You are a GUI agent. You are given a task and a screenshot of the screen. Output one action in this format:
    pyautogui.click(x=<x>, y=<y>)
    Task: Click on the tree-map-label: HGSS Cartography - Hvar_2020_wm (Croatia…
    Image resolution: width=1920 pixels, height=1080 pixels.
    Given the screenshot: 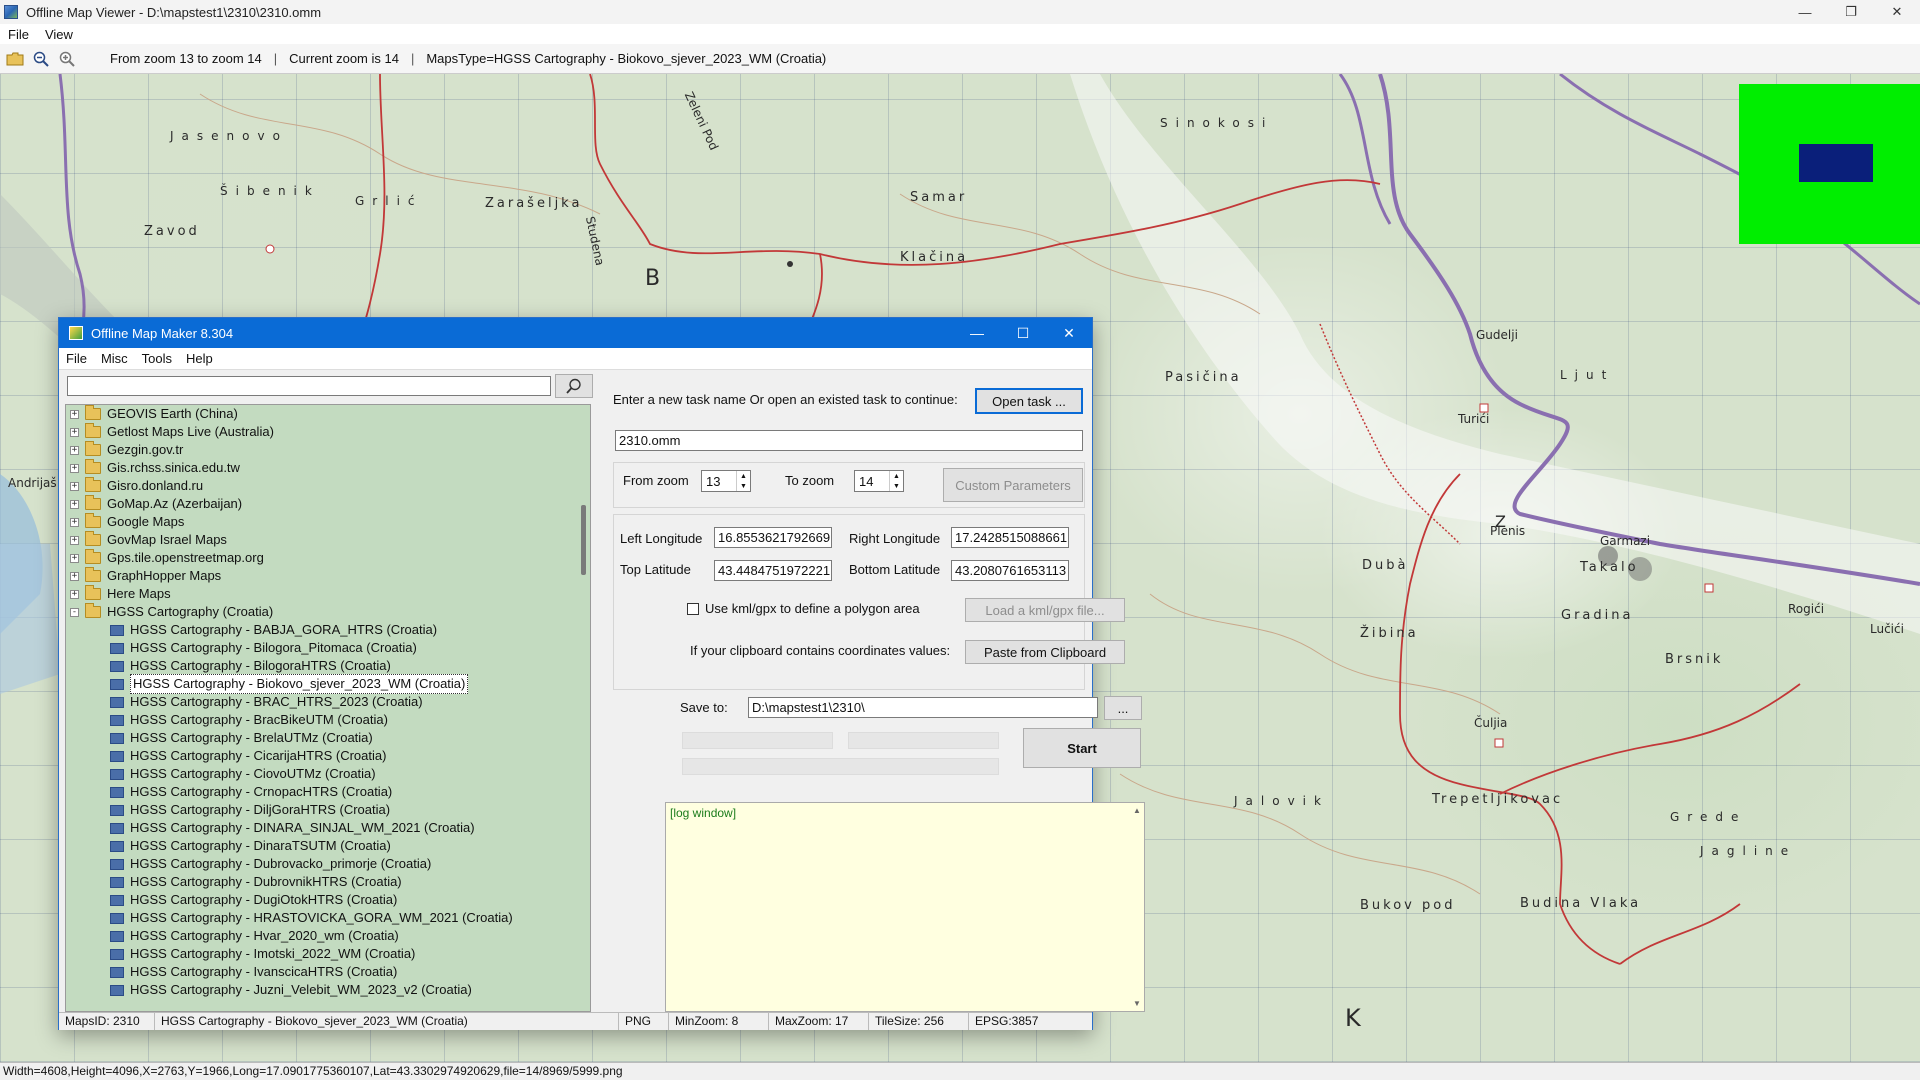 What is the action you would take?
    pyautogui.click(x=264, y=935)
    